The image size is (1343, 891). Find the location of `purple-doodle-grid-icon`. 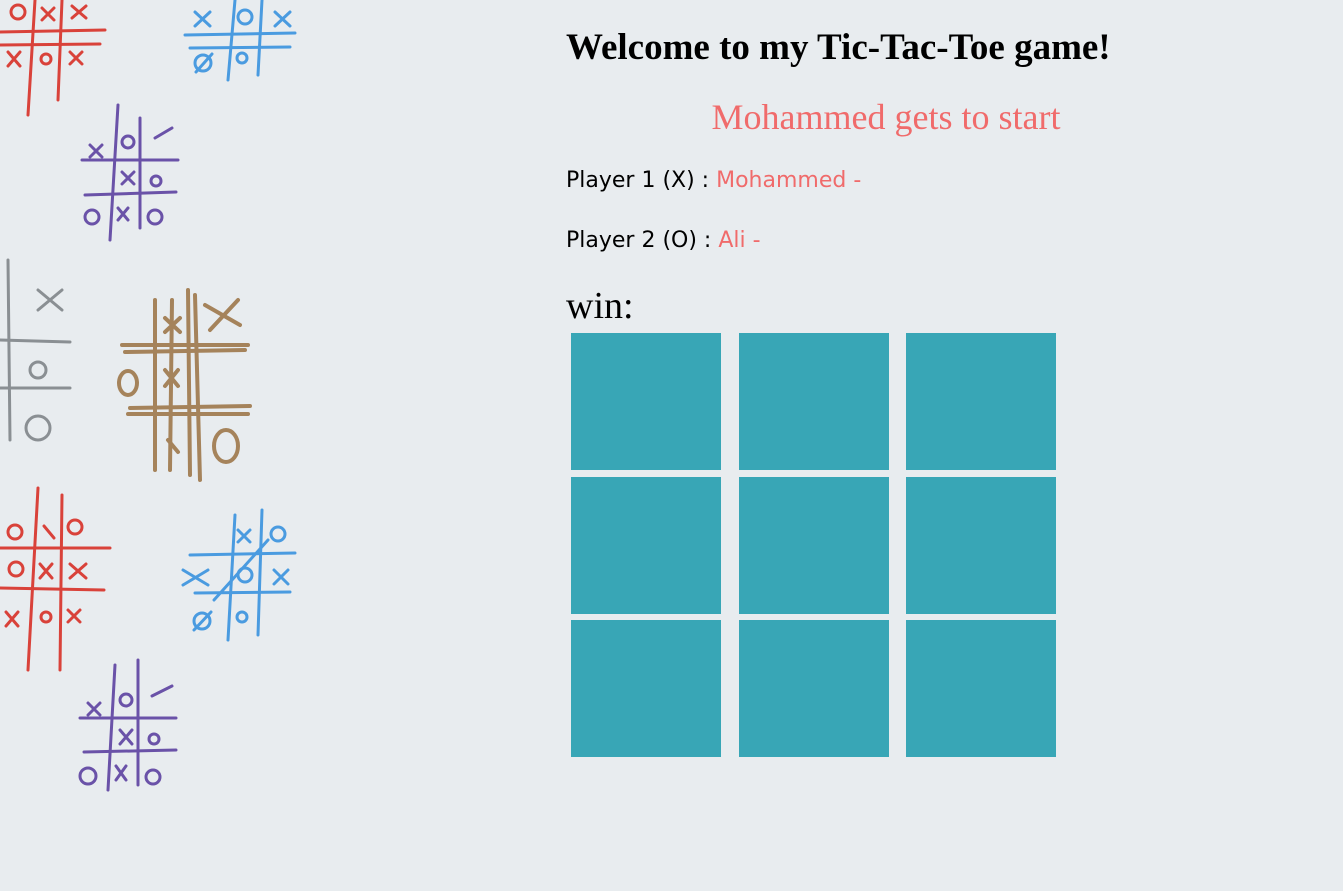

purple-doodle-grid-icon is located at coordinates (130, 172).